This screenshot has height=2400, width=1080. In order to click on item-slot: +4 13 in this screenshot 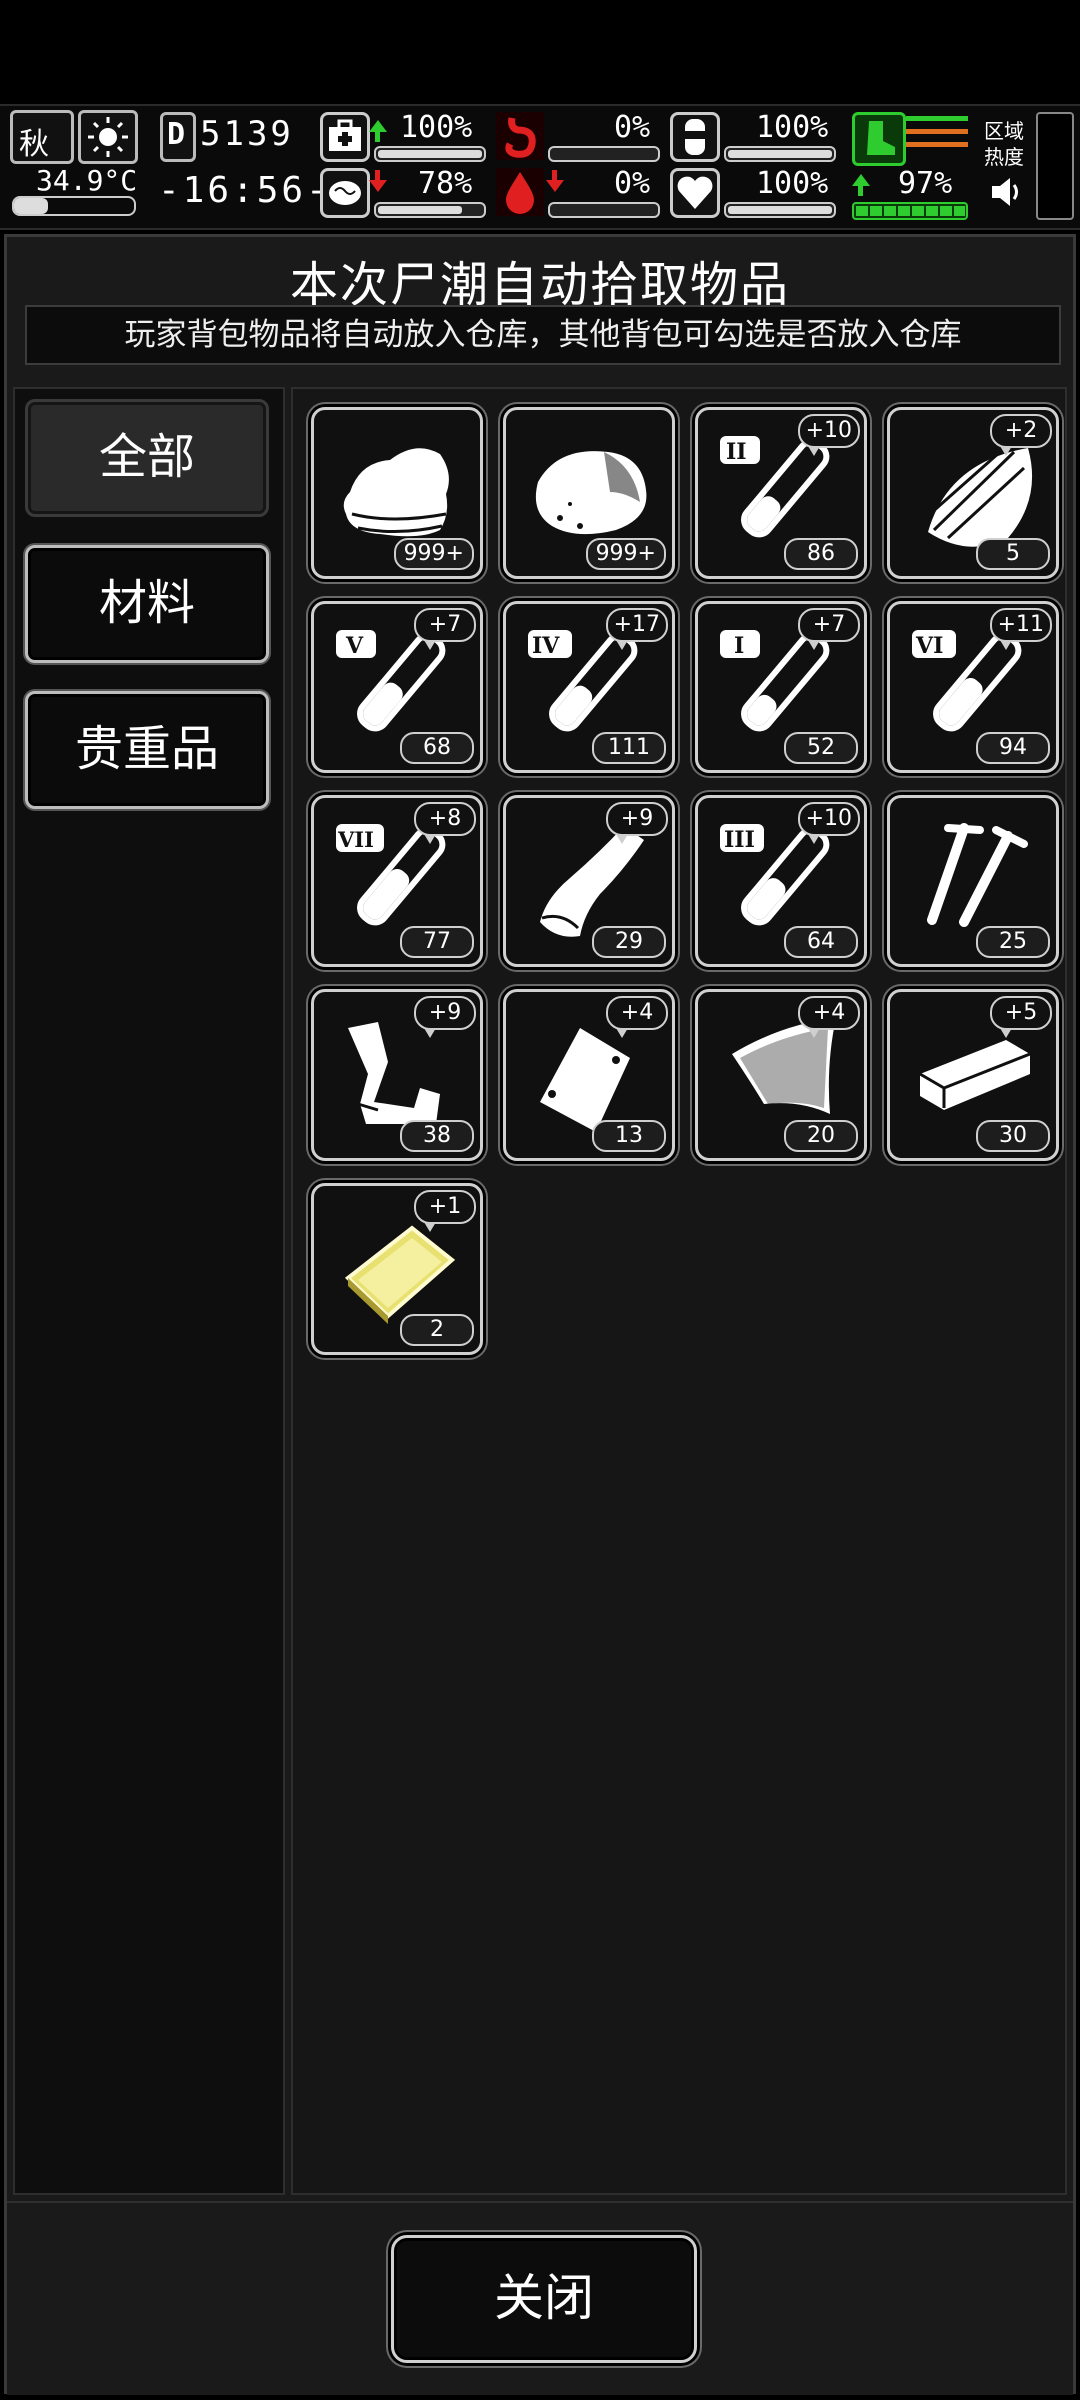, I will do `click(589, 1075)`.